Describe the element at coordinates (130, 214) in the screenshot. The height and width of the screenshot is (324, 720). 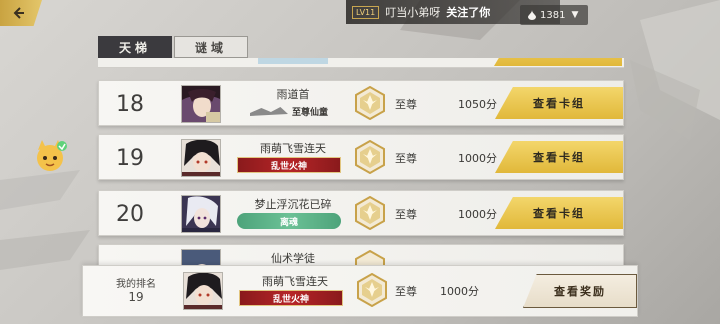
I see `rank-number: 20` at that location.